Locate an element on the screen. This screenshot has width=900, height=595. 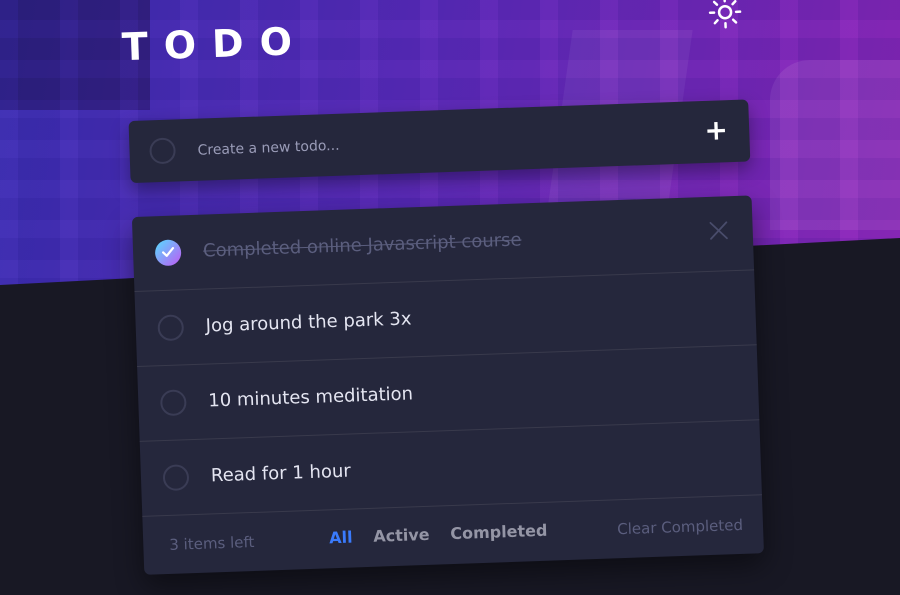
items-left-count: 3 items left is located at coordinates (212, 543).